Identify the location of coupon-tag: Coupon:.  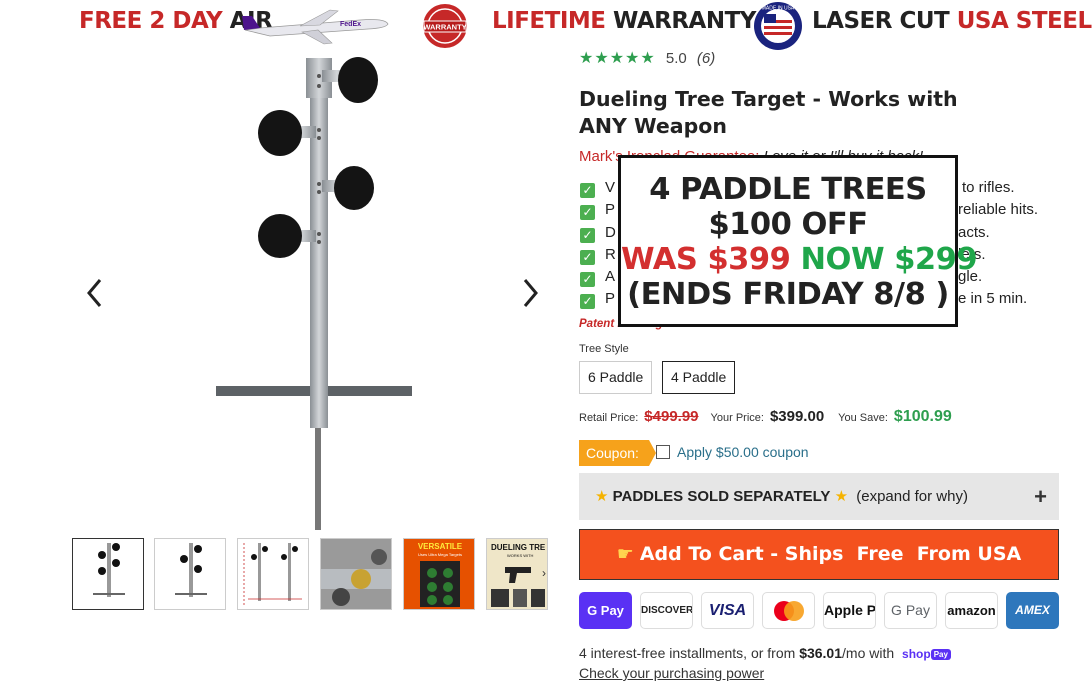
(617, 453).